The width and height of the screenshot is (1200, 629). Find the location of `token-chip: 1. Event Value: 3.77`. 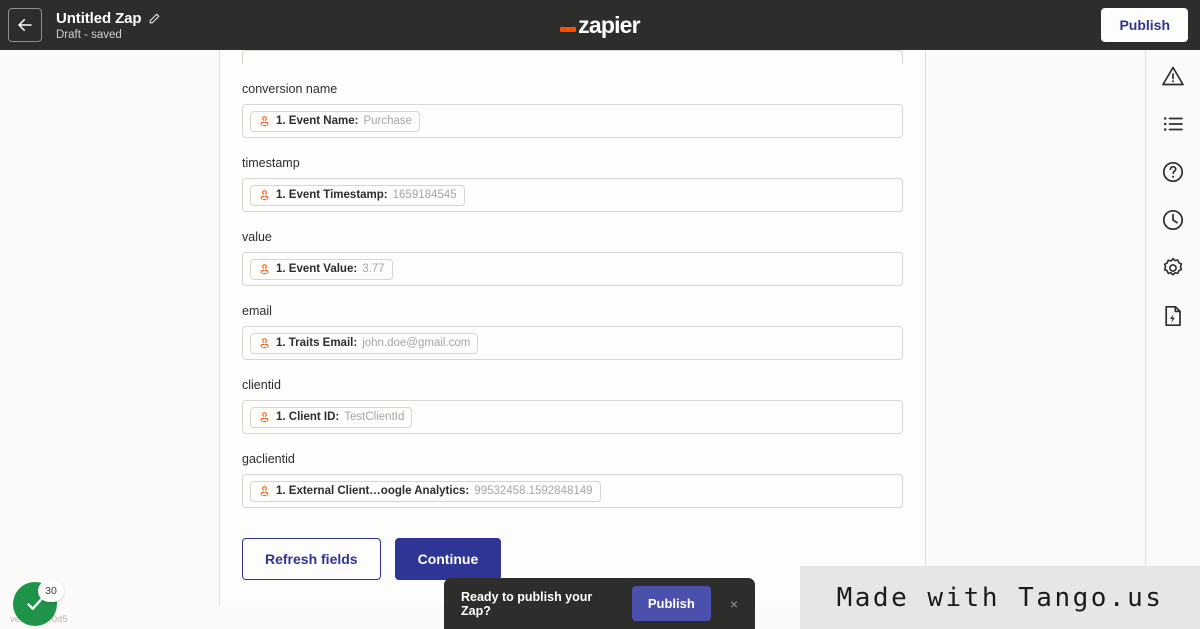

token-chip: 1. Event Value: 3.77 is located at coordinates (321, 269).